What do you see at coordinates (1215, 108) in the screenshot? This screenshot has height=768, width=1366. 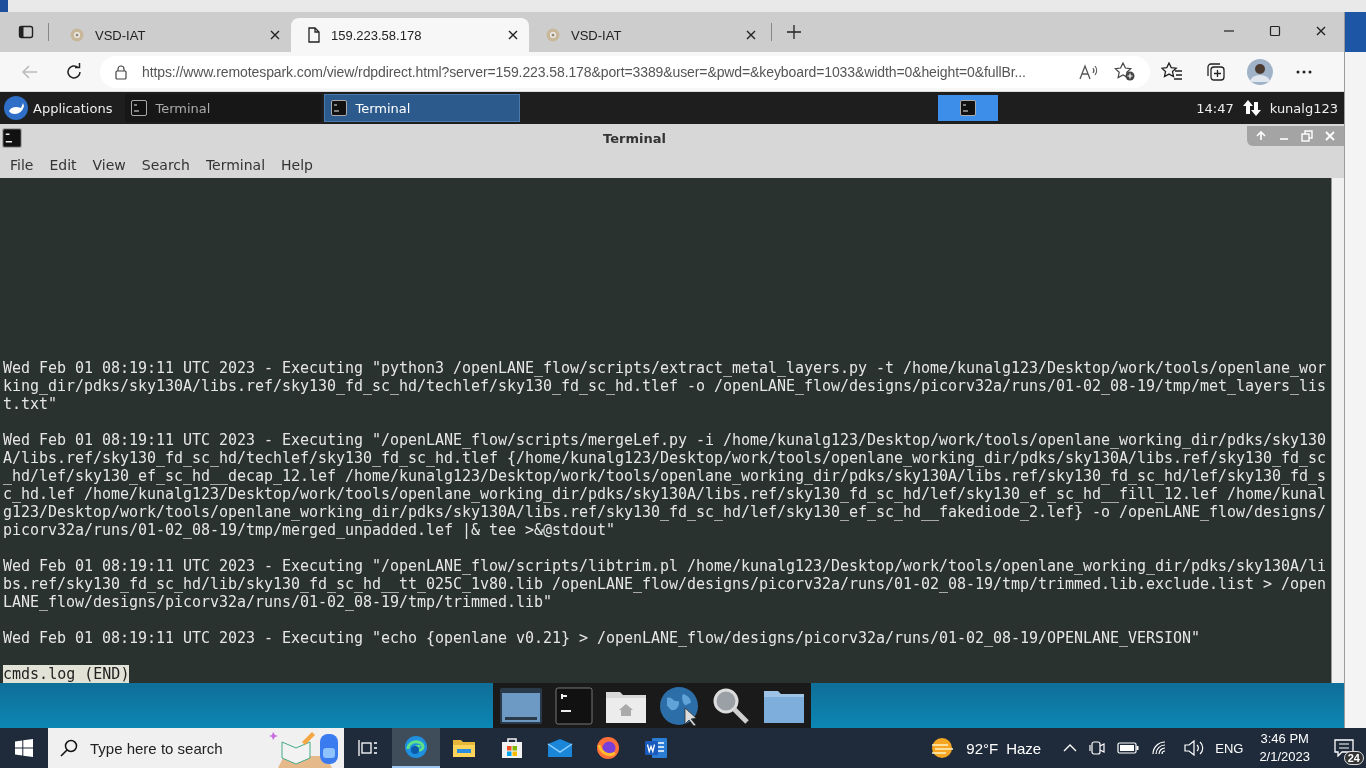 I see `clock-text: 14:47` at bounding box center [1215, 108].